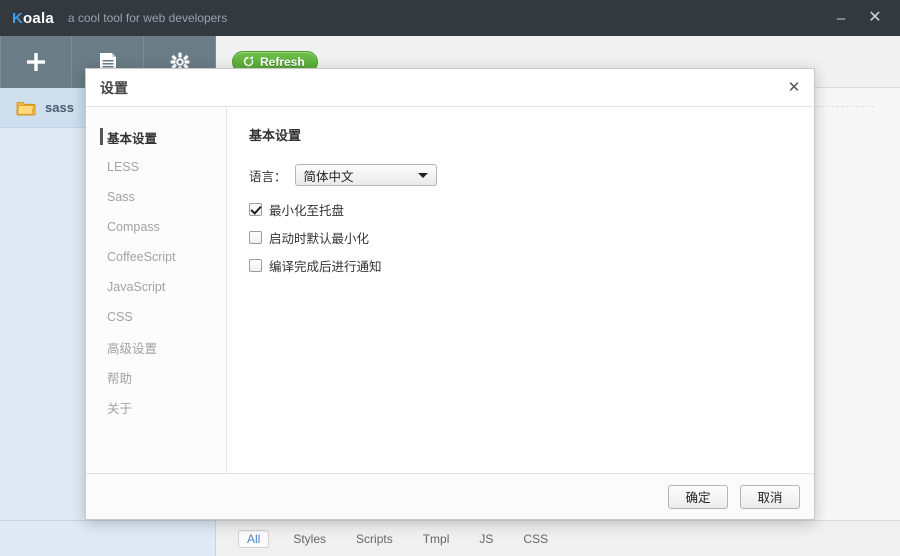 This screenshot has width=900, height=556. What do you see at coordinates (255, 265) in the screenshot?
I see `notify-on-compile-checkbox` at bounding box center [255, 265].